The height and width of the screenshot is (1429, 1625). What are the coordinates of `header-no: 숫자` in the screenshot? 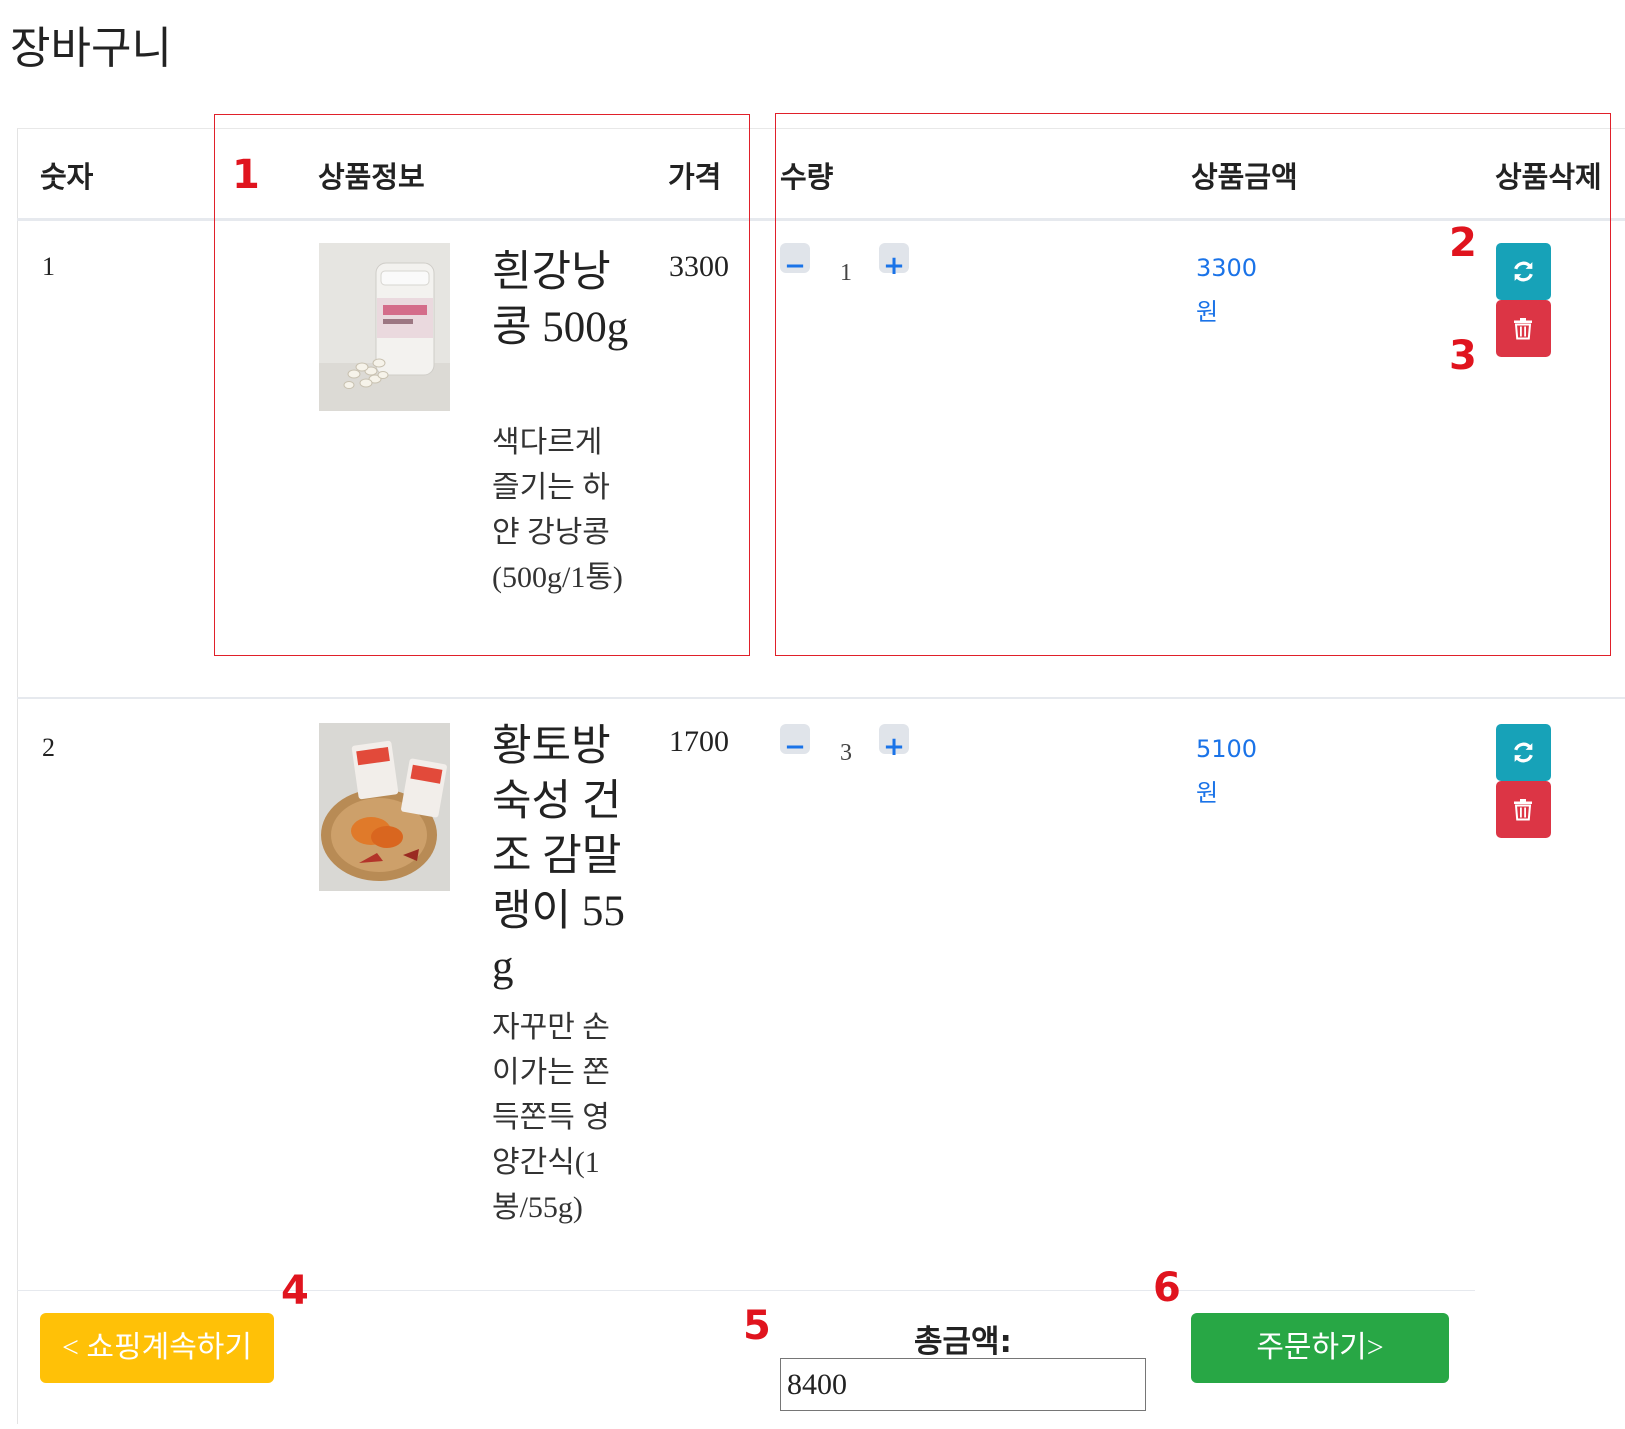 It's located at (67, 177).